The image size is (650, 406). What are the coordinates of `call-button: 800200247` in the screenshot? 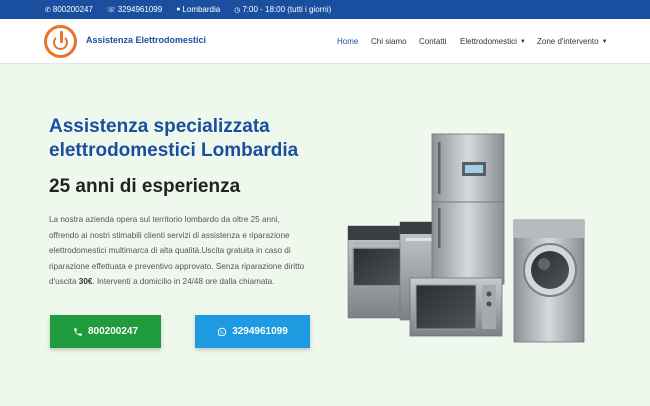 It's located at (105, 331).